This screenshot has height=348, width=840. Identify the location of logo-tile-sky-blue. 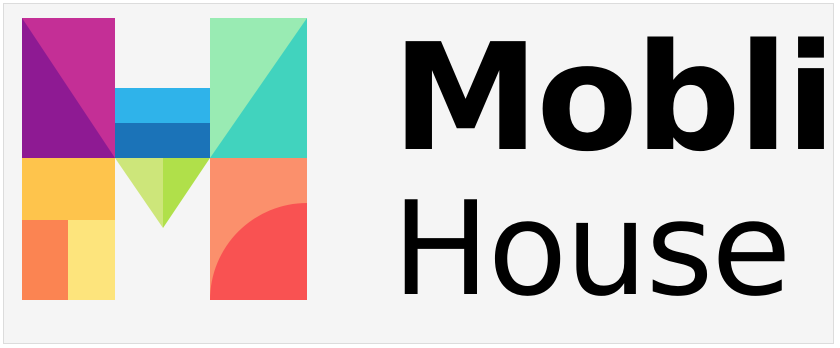
(162, 105).